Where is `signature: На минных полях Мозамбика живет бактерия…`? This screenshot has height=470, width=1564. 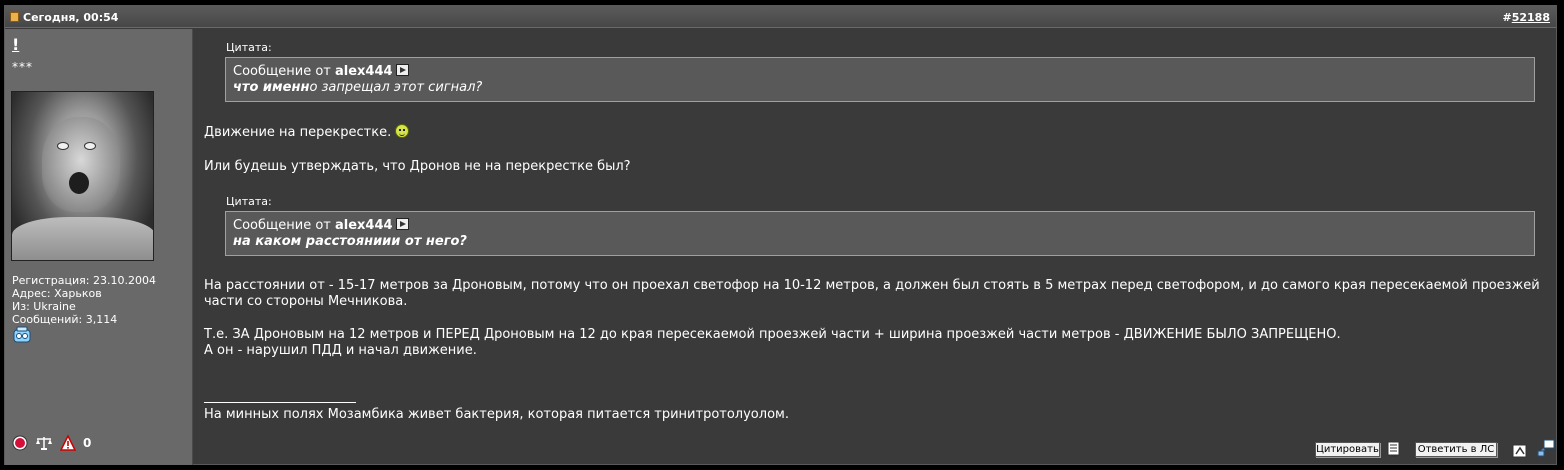 signature: На минных полях Мозамбика живет бактерия… is located at coordinates (496, 414).